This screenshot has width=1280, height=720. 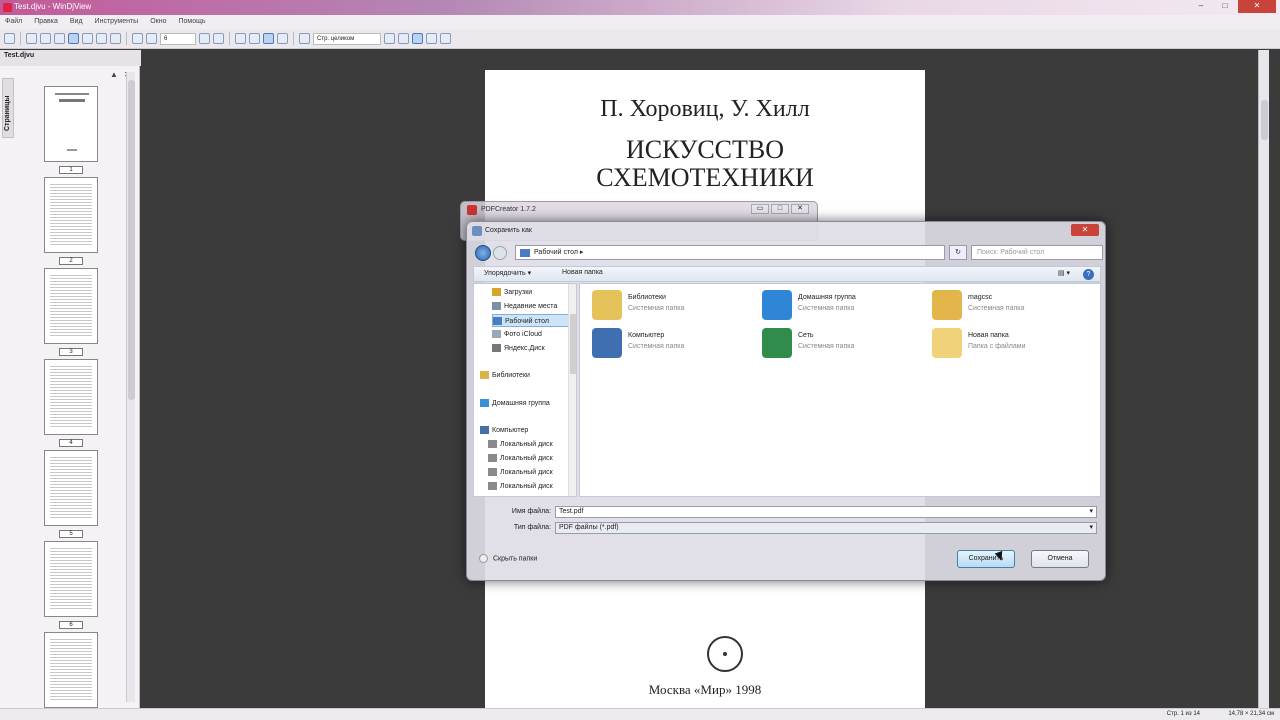 What do you see at coordinates (947, 305) in the screenshot?
I see `user-folder-icon` at bounding box center [947, 305].